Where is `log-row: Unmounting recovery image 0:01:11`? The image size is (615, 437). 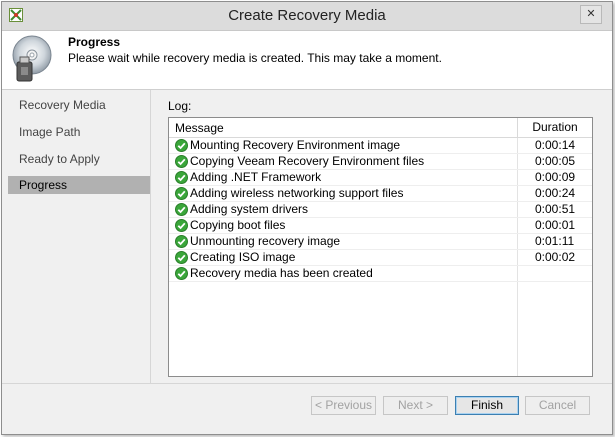
log-row: Unmounting recovery image 0:01:11 is located at coordinates (380, 242).